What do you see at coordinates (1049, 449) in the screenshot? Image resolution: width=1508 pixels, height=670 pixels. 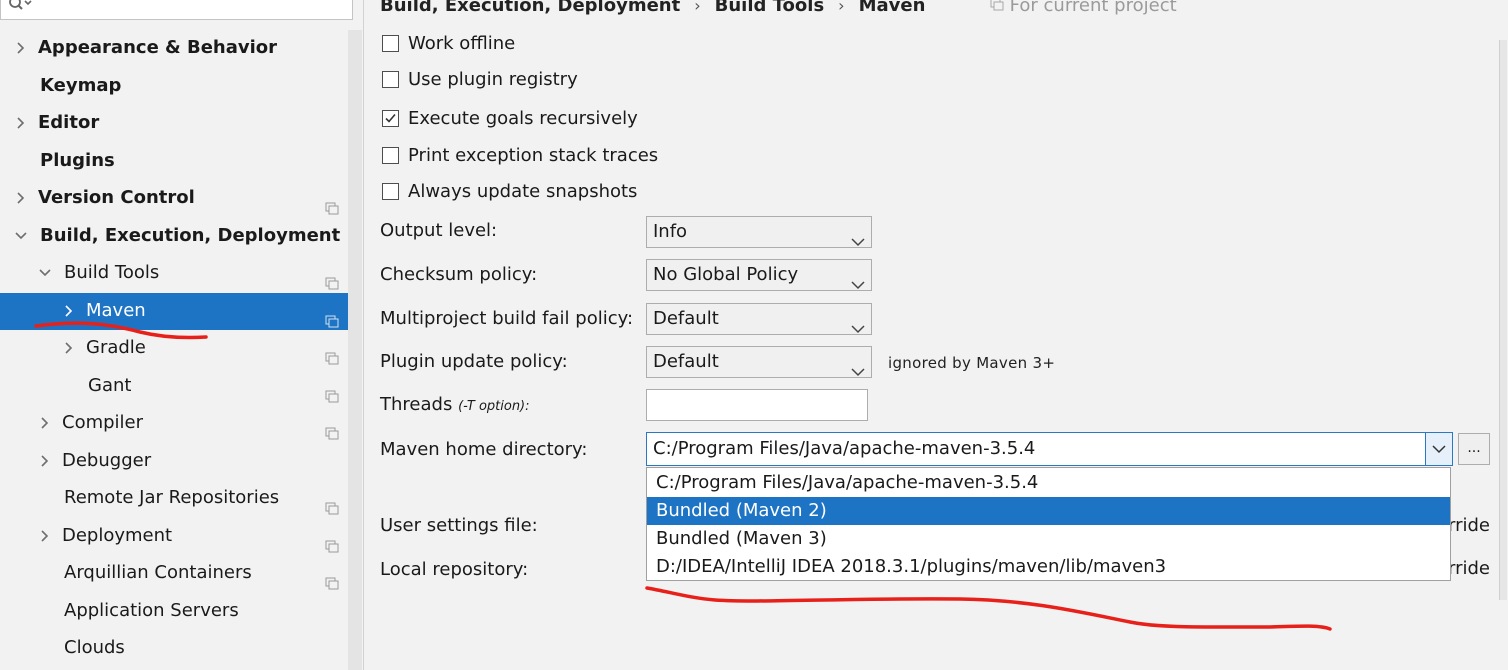 I see `maven-home-combobox: C:/Program Files/Java/apache-maven-3.5.4` at bounding box center [1049, 449].